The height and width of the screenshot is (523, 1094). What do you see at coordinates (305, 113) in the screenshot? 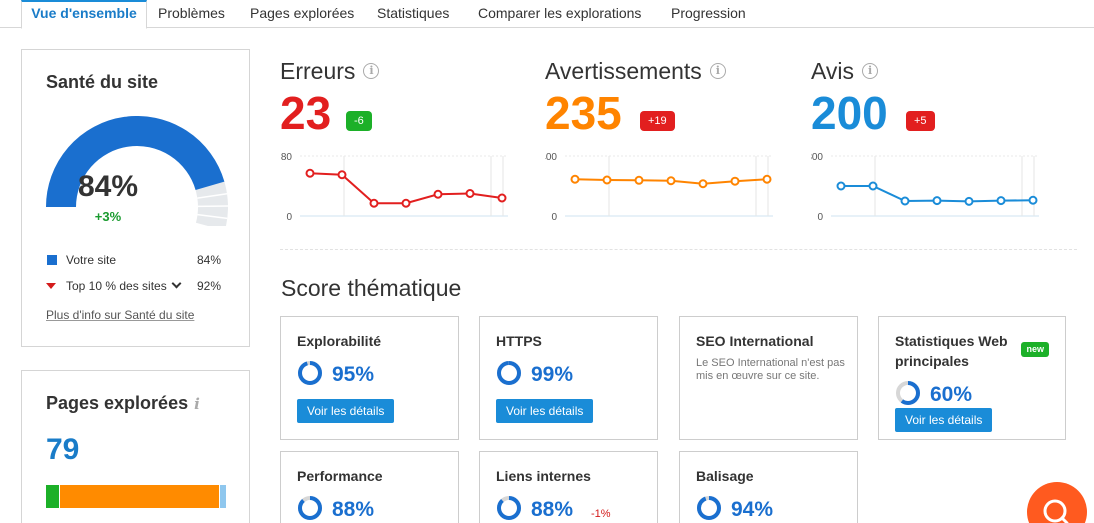
I see `errors-count: 23` at bounding box center [305, 113].